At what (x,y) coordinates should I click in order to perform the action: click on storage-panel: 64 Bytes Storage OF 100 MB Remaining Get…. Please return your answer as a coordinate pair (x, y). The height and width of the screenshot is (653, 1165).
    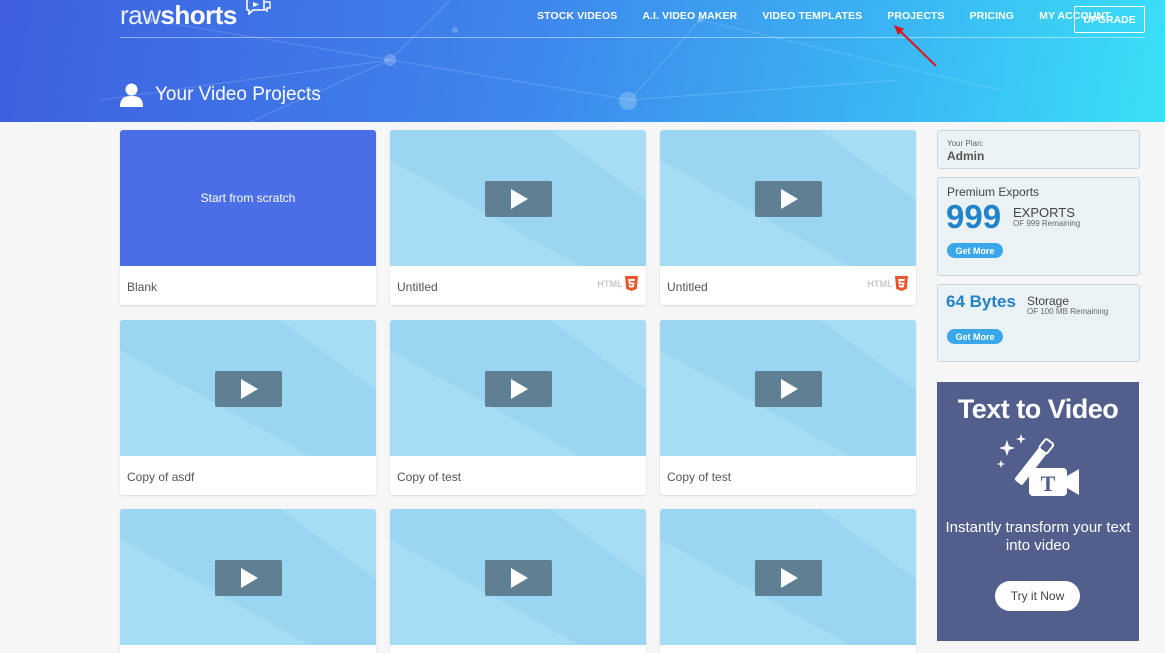
    Looking at the image, I should click on (1038, 323).